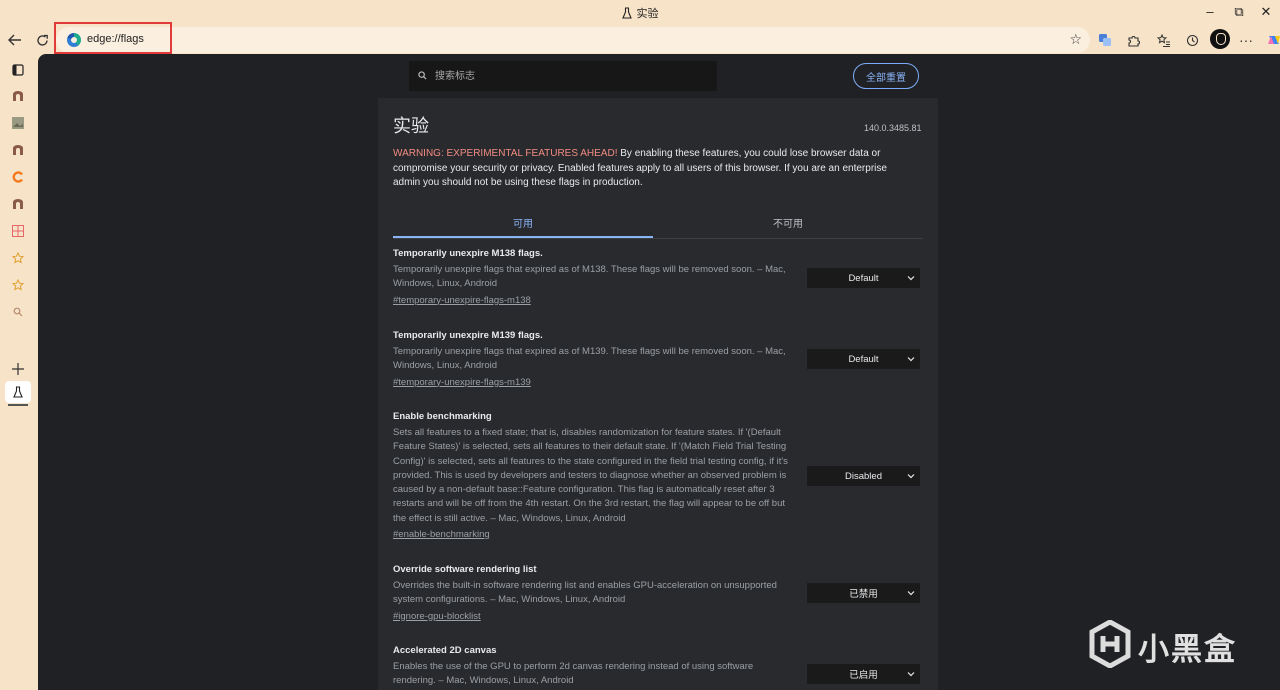  Describe the element at coordinates (523, 223) in the screenshot. I see `tab-available: 可用` at that location.